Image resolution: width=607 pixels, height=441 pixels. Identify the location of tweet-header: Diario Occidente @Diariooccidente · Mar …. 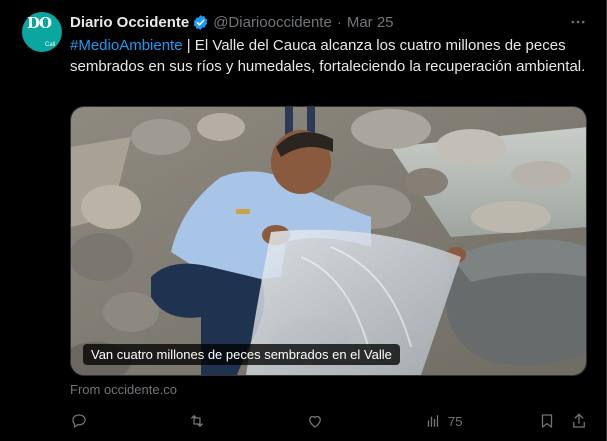
(232, 22).